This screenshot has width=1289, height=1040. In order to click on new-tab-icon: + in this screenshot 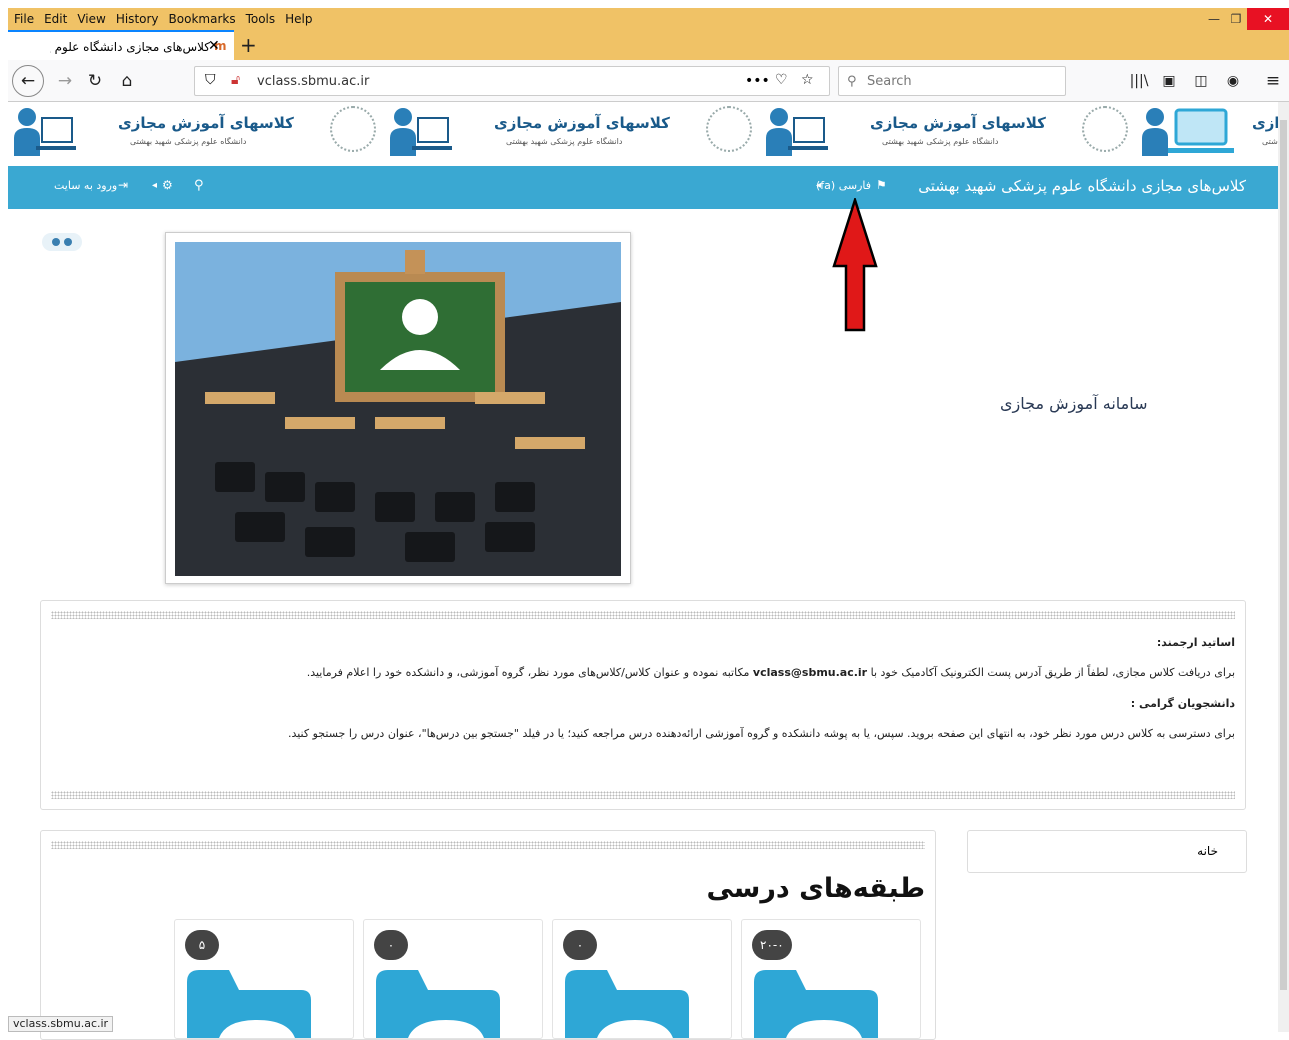, I will do `click(248, 45)`.